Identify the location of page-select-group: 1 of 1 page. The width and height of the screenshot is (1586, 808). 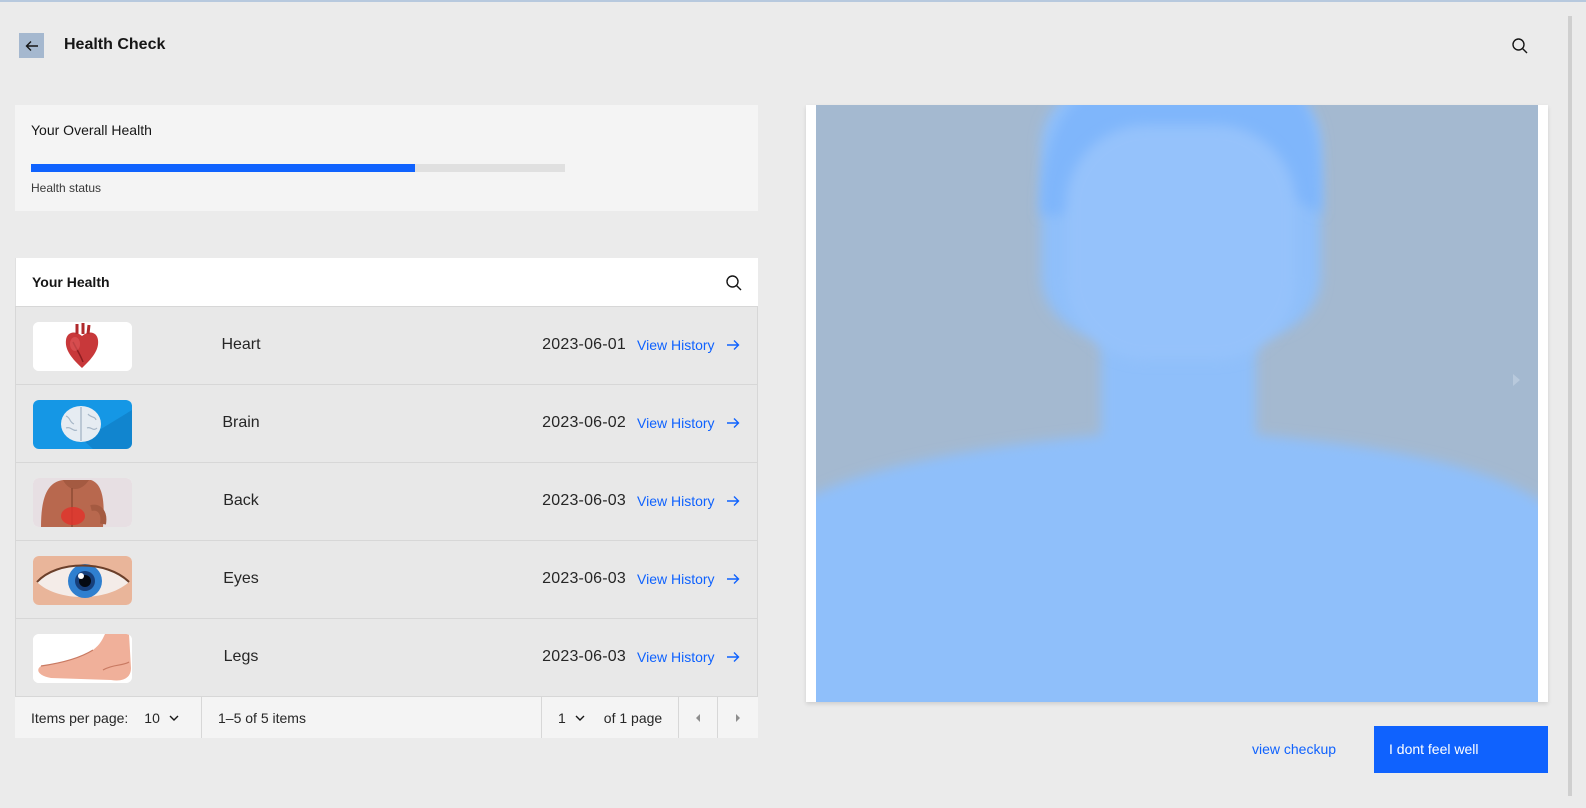
(610, 717).